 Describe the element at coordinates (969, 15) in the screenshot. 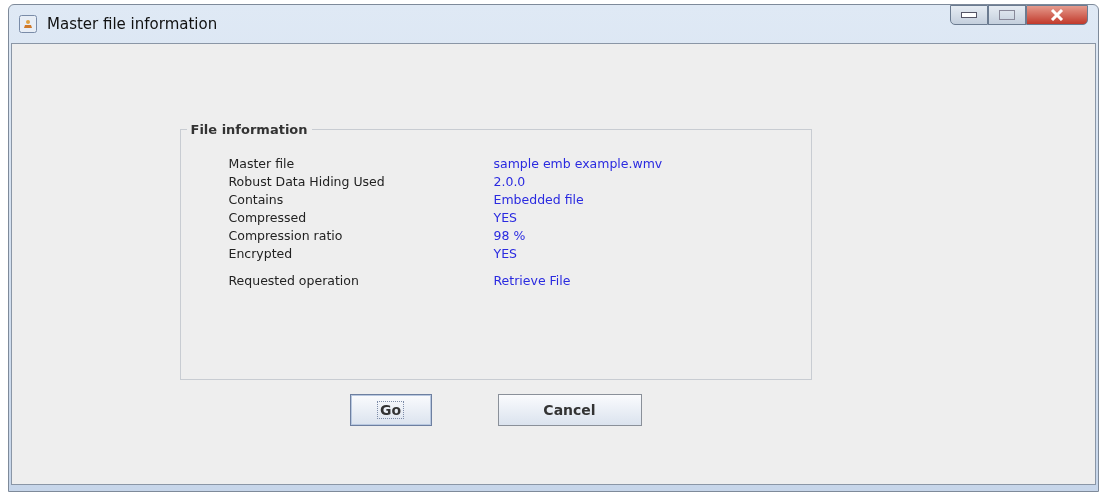

I see `minimize-button` at that location.